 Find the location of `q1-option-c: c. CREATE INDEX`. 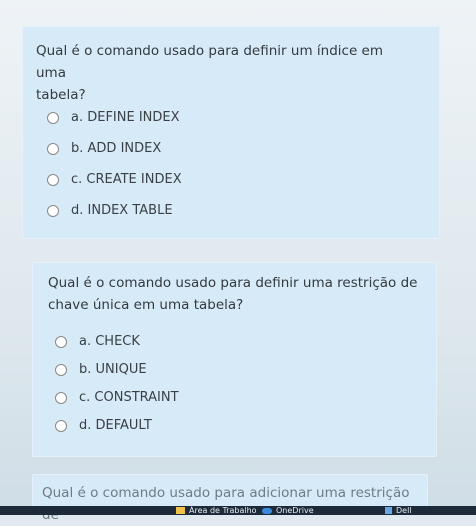

q1-option-c: c. CREATE INDEX is located at coordinates (114, 179).